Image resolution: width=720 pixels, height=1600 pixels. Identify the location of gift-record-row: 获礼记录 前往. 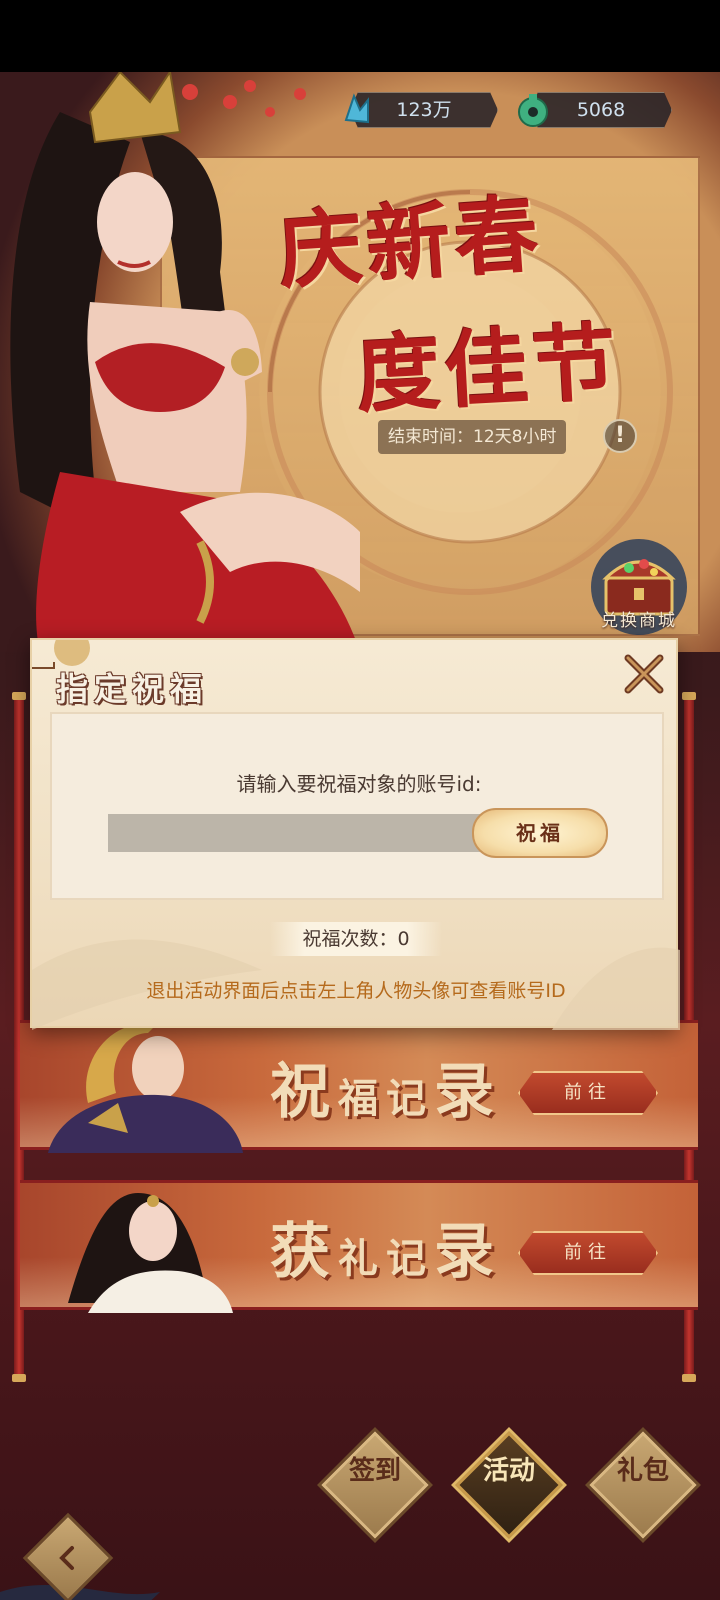
(359, 1246).